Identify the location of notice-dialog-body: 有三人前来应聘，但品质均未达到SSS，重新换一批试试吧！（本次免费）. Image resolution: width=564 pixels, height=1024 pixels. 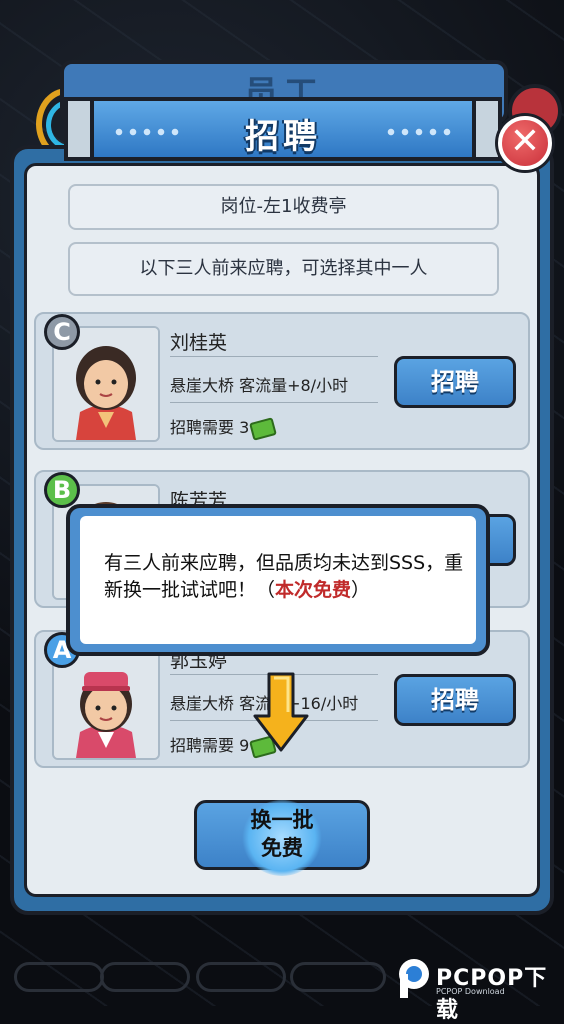
(278, 580).